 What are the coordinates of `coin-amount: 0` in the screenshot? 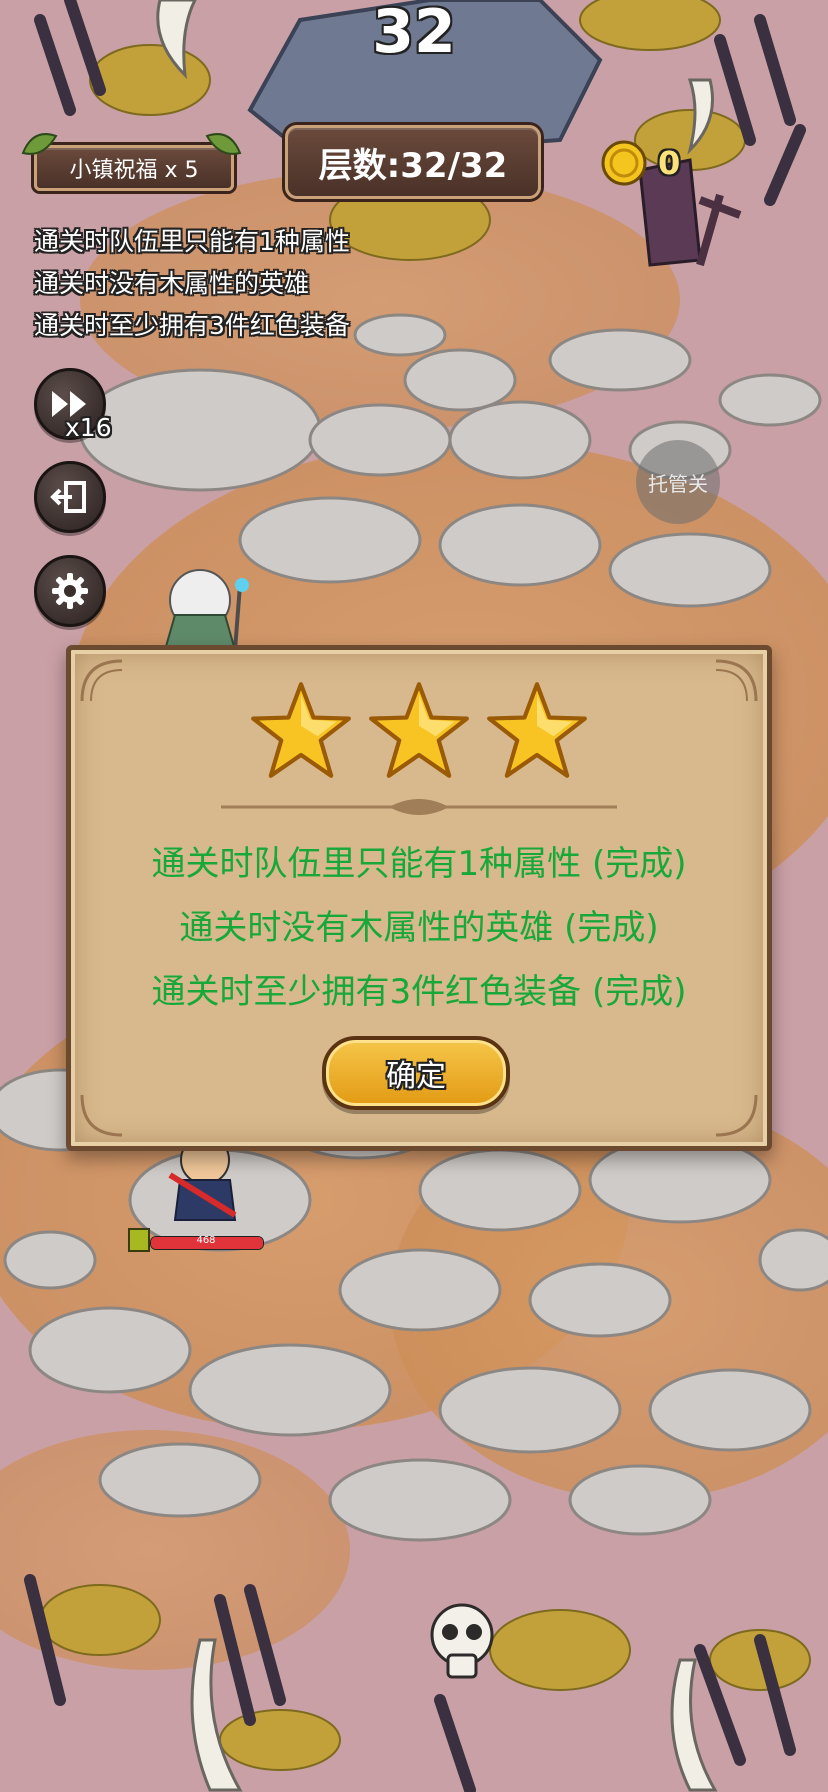 It's located at (669, 163).